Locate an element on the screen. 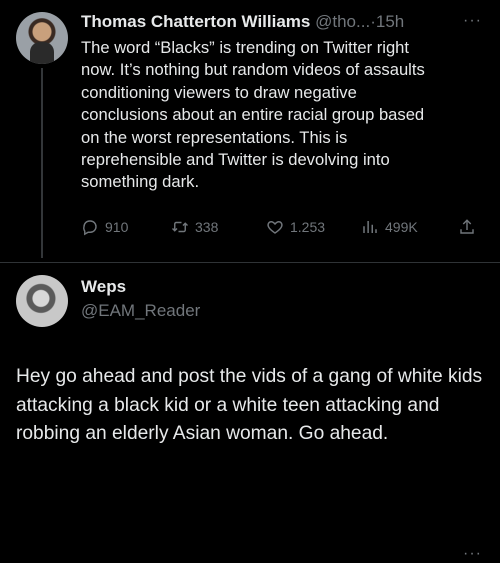  reply-icon is located at coordinates (90, 228).